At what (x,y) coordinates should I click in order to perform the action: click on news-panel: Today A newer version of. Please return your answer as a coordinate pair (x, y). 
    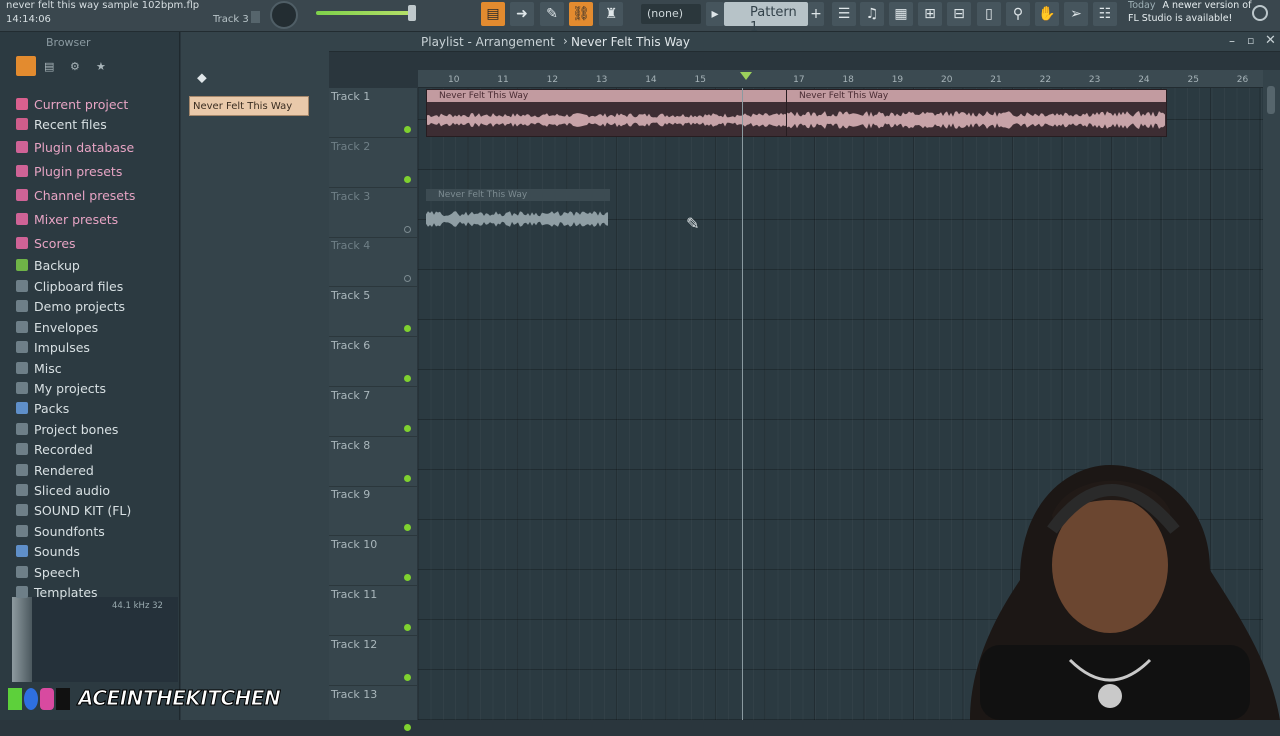
    Looking at the image, I should click on (1189, 5).